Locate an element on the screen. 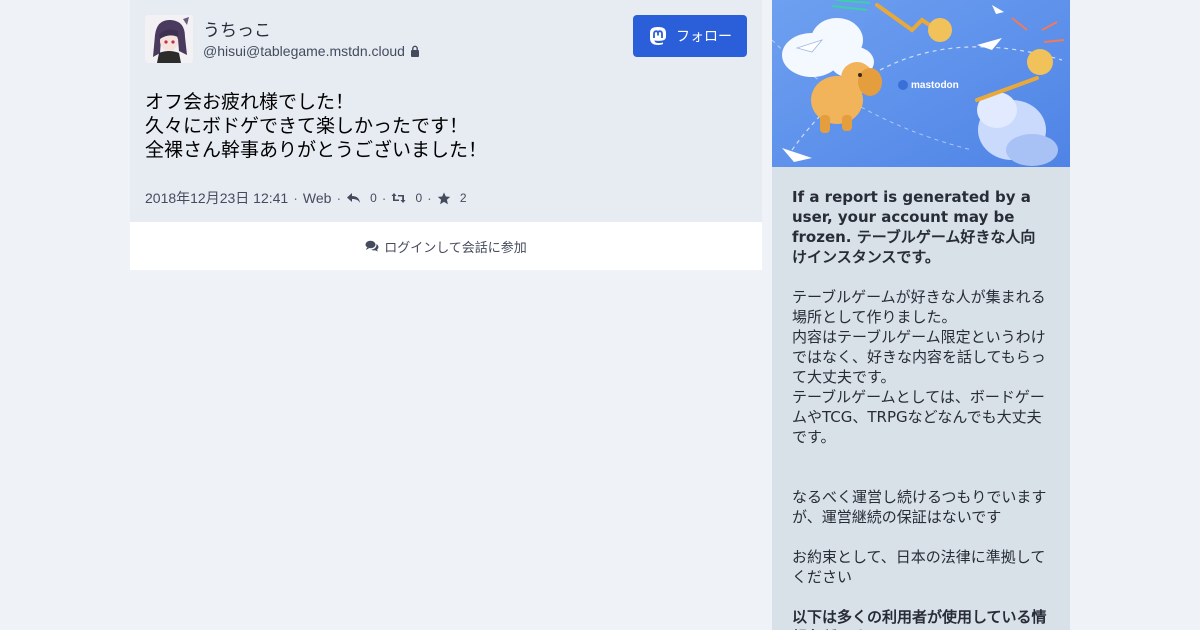  comments-icon is located at coordinates (372, 246).